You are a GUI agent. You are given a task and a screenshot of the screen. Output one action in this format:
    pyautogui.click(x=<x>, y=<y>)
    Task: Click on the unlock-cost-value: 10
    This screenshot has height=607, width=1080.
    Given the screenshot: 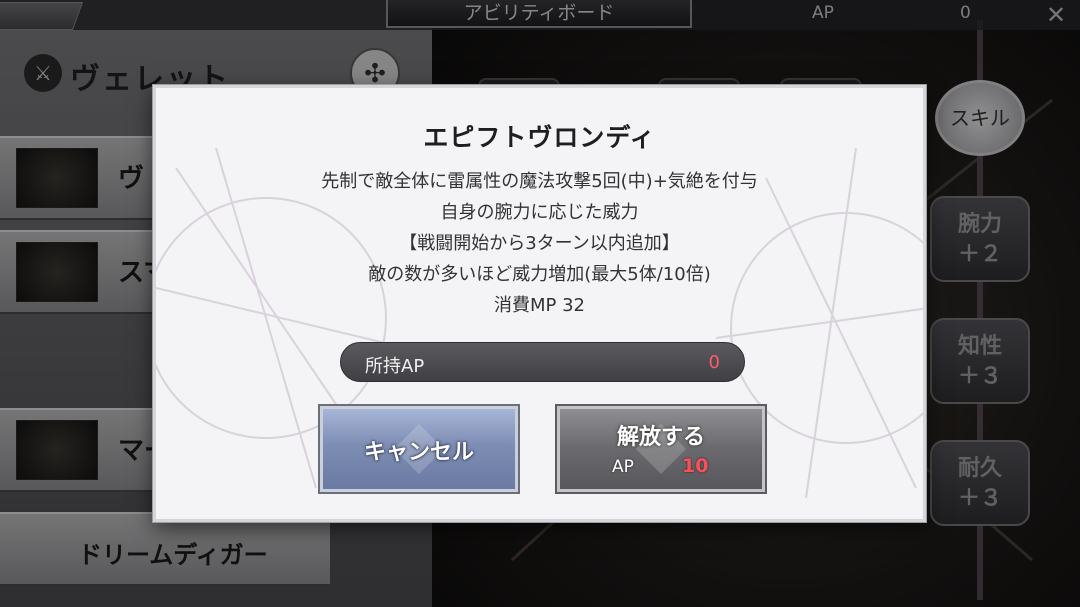 What is the action you would take?
    pyautogui.click(x=695, y=466)
    